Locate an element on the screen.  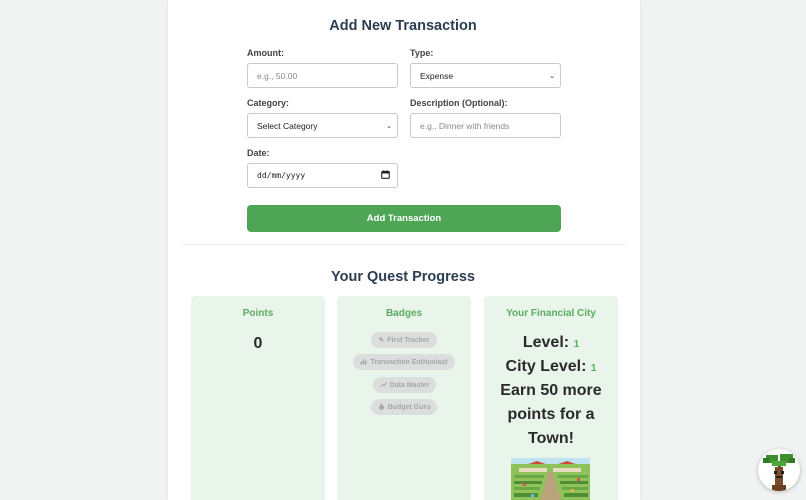
description-placeholder: e.g., Dinner with friends is located at coordinates (465, 125).